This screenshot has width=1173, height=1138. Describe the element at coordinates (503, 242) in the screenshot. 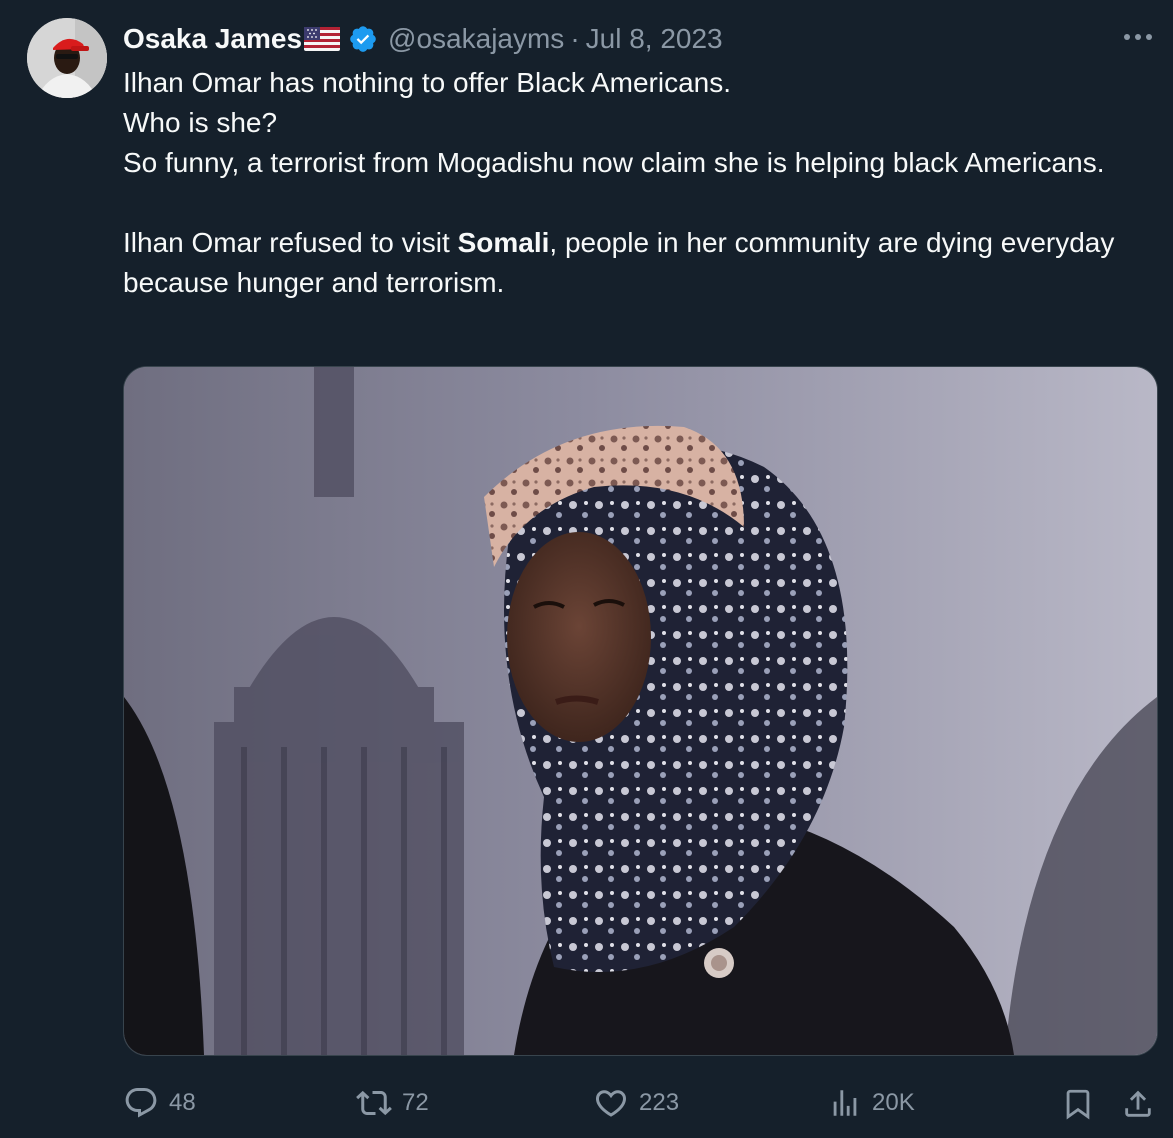

I see `hashtag-bold-text: Somali` at that location.